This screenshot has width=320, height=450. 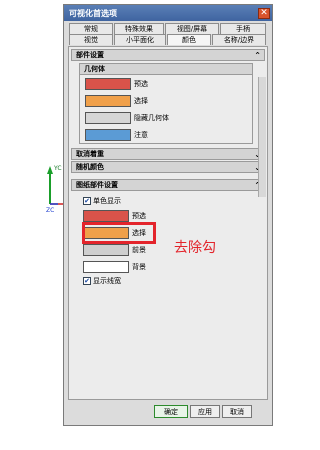 I want to click on foreground-swatch, so click(x=106, y=249).